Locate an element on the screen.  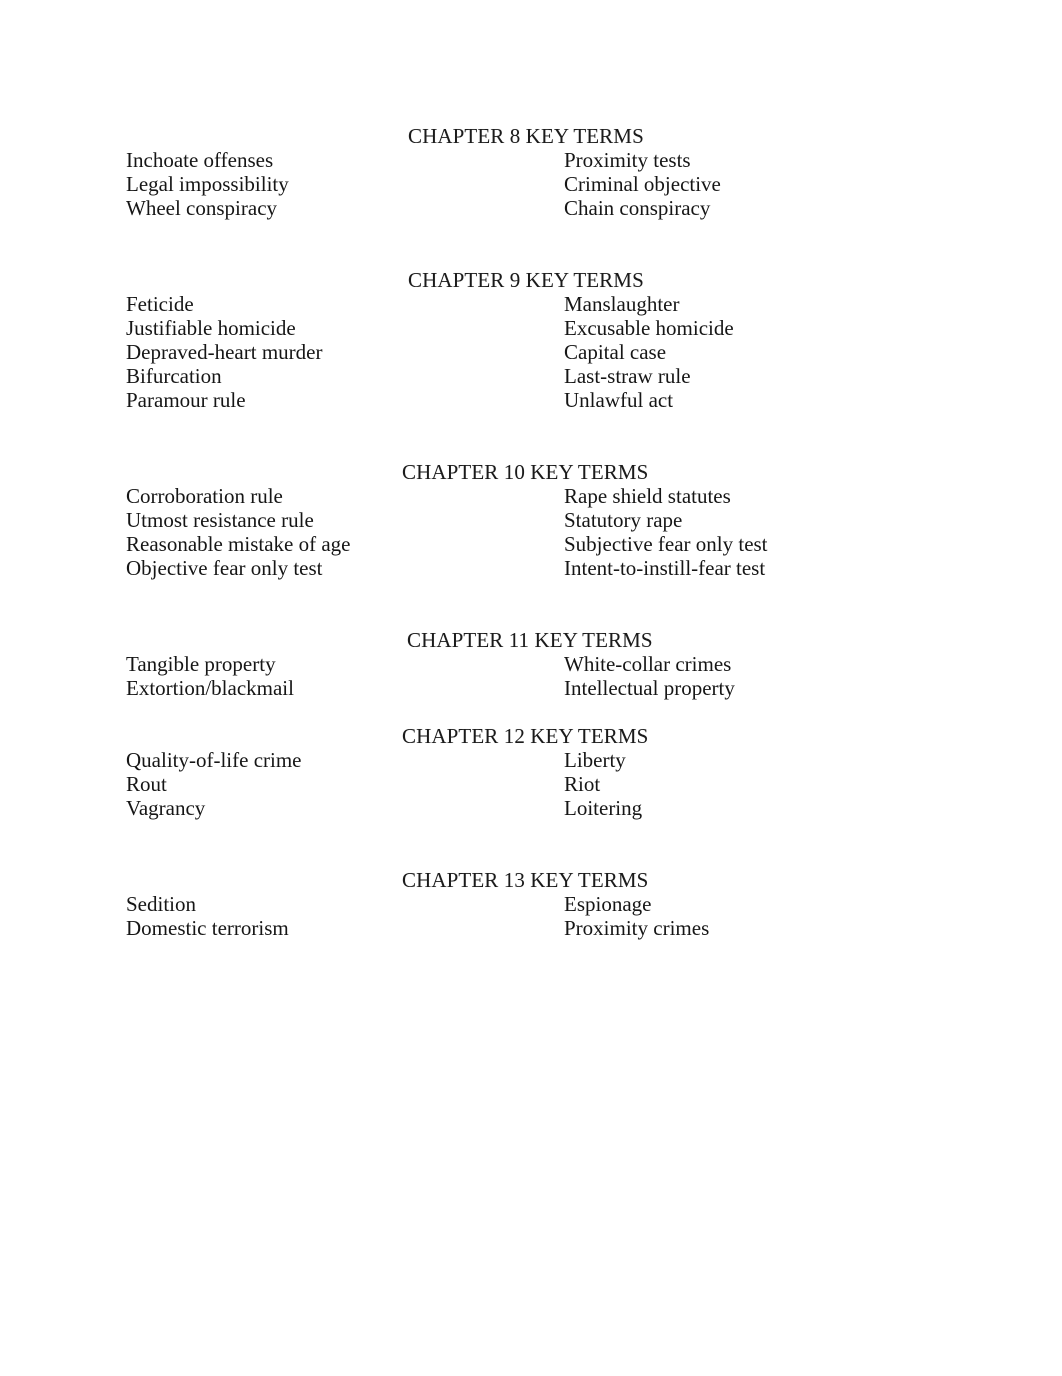
term-row: Corroboration rule Rape shield statutes is located at coordinates (531, 496).